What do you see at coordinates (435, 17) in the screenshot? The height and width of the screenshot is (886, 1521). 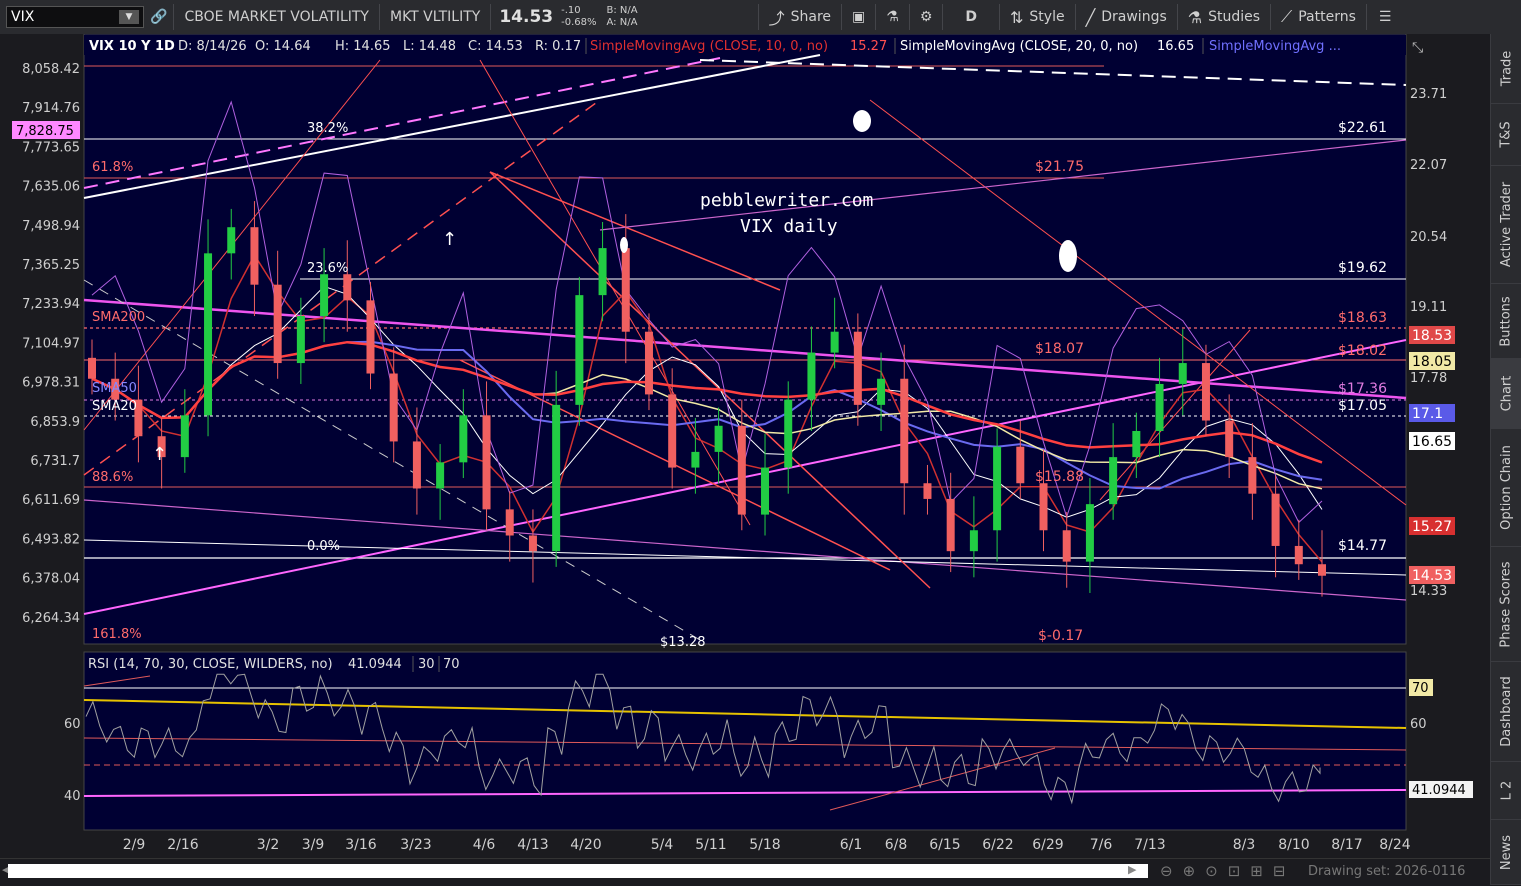 I see `symbol-short-name: MKT VLTILITY` at bounding box center [435, 17].